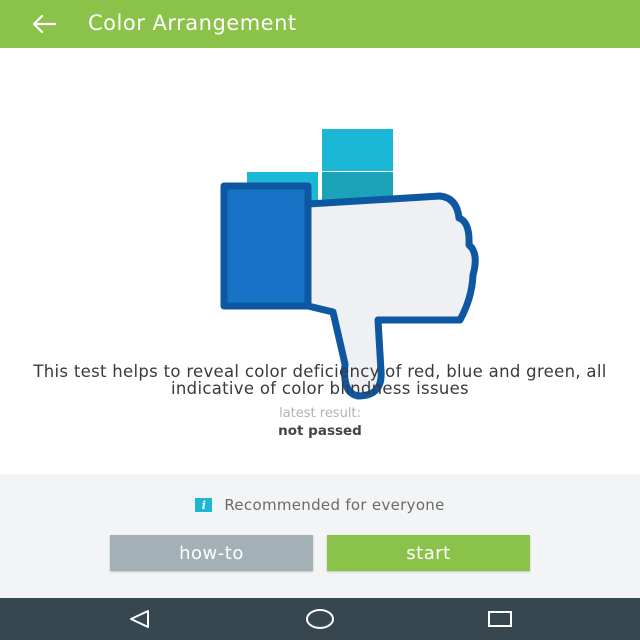 The height and width of the screenshot is (640, 640). Describe the element at coordinates (320, 431) in the screenshot. I see `latest-result-value: not passed` at that location.